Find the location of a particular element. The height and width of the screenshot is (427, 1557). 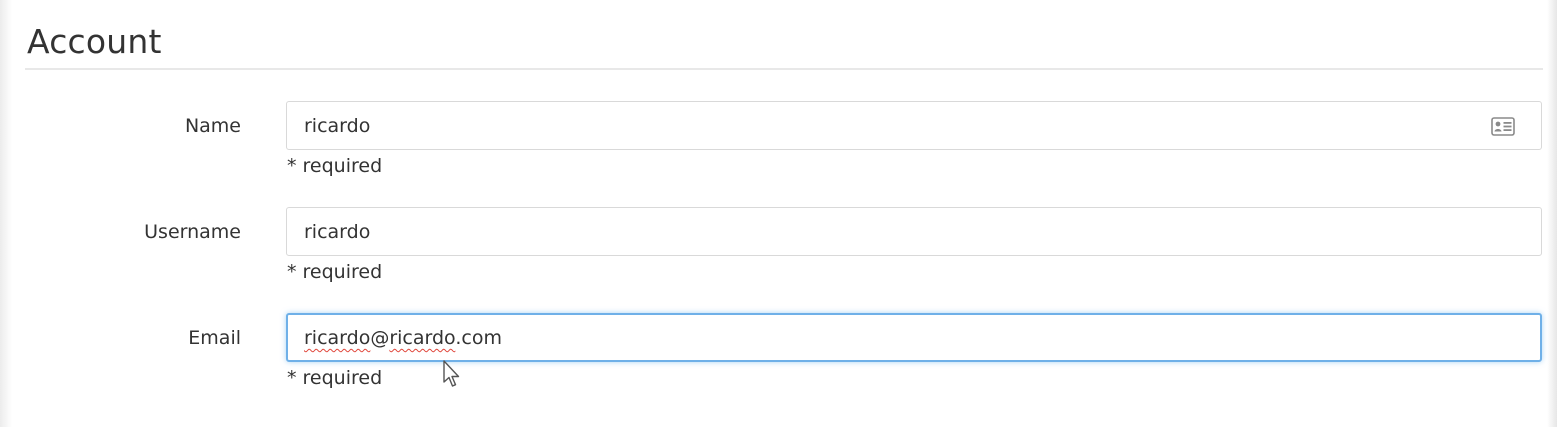

name-input-value: ricardo is located at coordinates (337, 126).